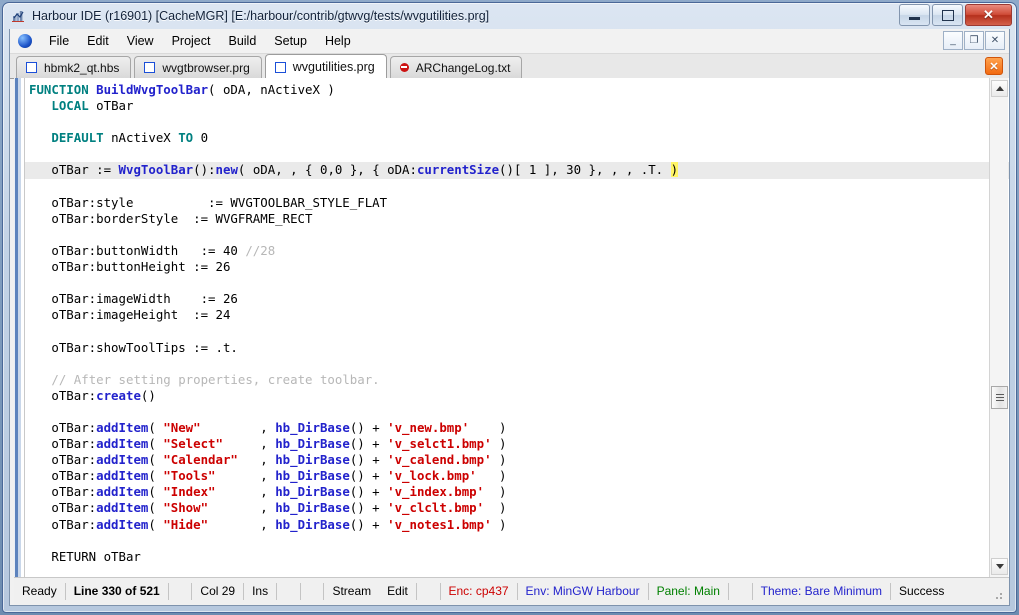 The image size is (1019, 615). What do you see at coordinates (517, 219) in the screenshot?
I see `code-line: oTBar:borderStyle := WVGFRAME_RECT` at bounding box center [517, 219].